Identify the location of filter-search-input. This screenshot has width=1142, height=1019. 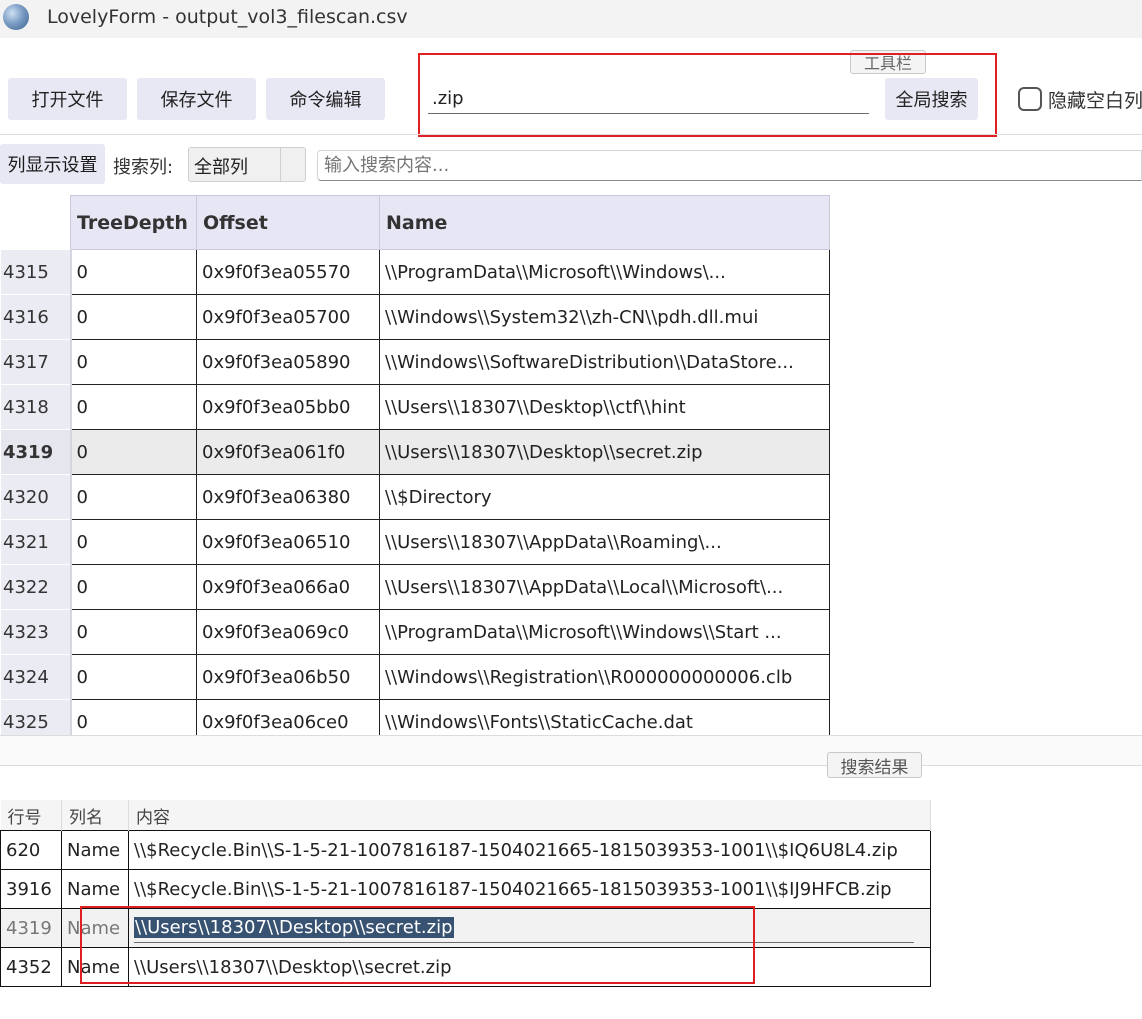
(729, 165).